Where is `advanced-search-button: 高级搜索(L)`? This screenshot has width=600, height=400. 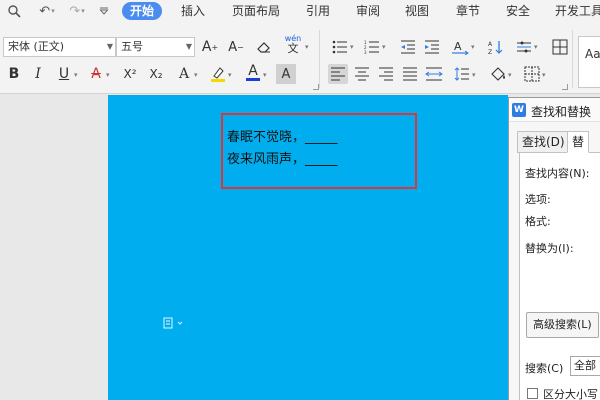 advanced-search-button: 高级搜索(L) is located at coordinates (562, 325).